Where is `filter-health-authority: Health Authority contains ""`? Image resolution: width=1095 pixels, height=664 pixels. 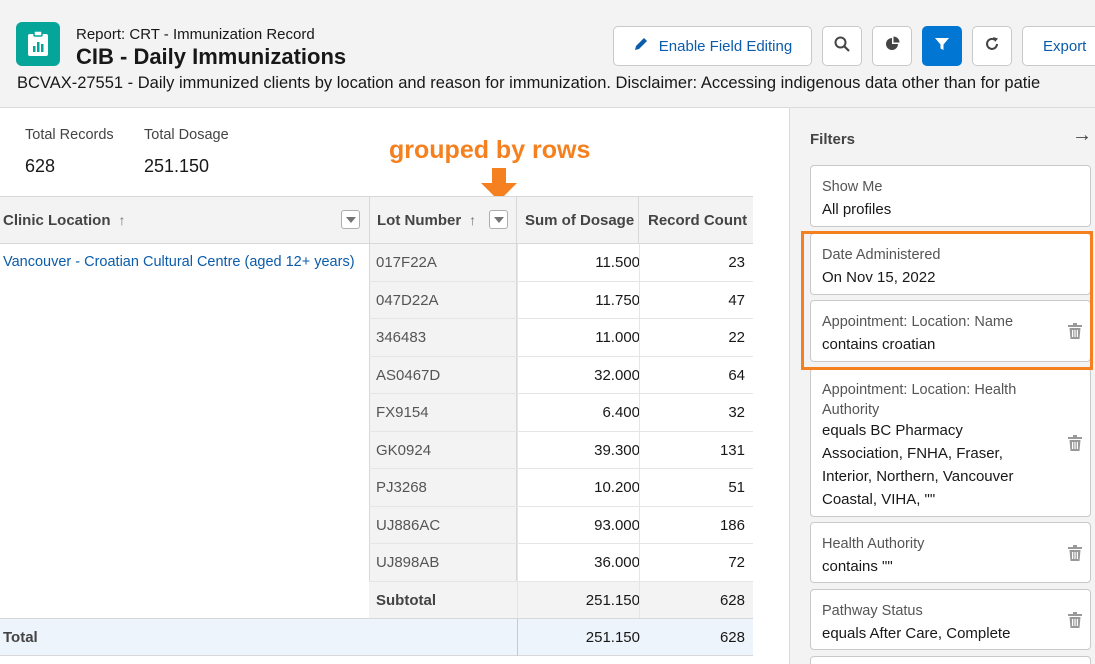
filter-health-authority: Health Authority contains "" is located at coordinates (950, 552).